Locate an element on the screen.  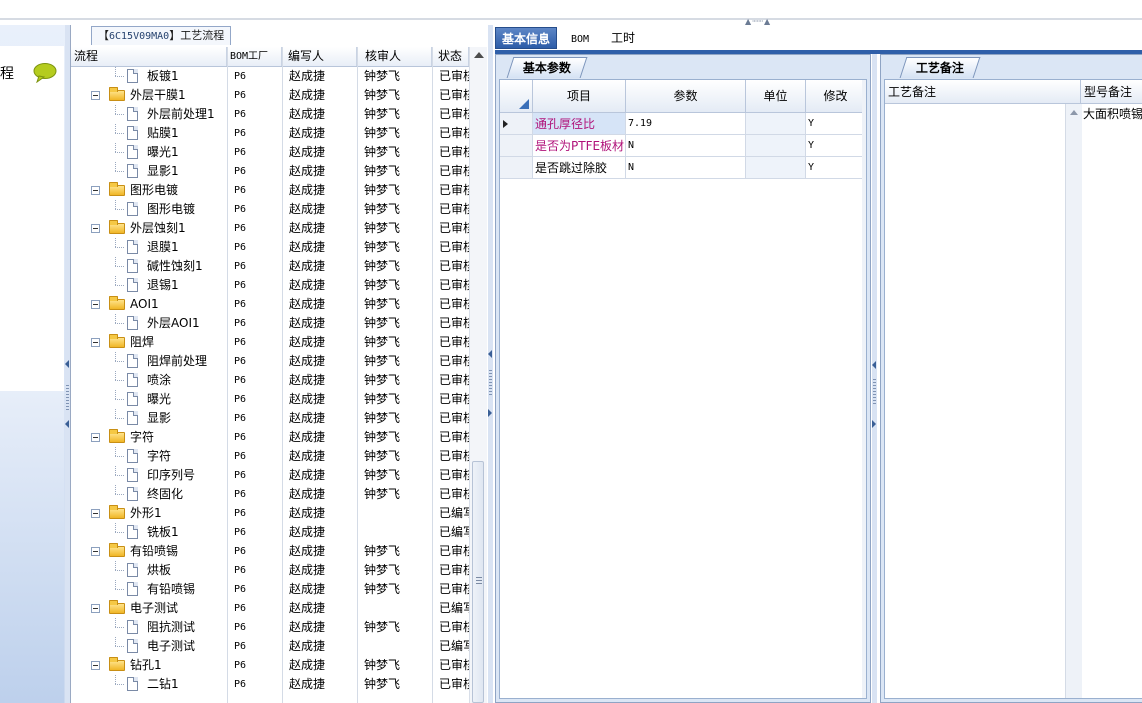
notes-scrollbar is located at coordinates (1073, 401).